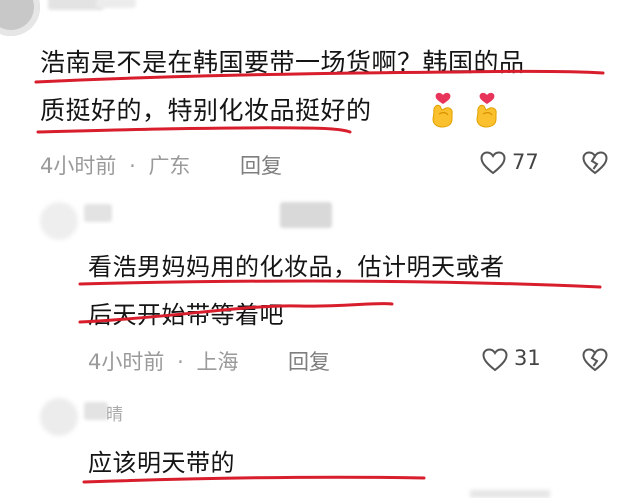 Image resolution: width=640 pixels, height=498 pixels. What do you see at coordinates (206, 110) in the screenshot?
I see `comment-text-line: 质挺好的，特别化妆品挺好的` at bounding box center [206, 110].